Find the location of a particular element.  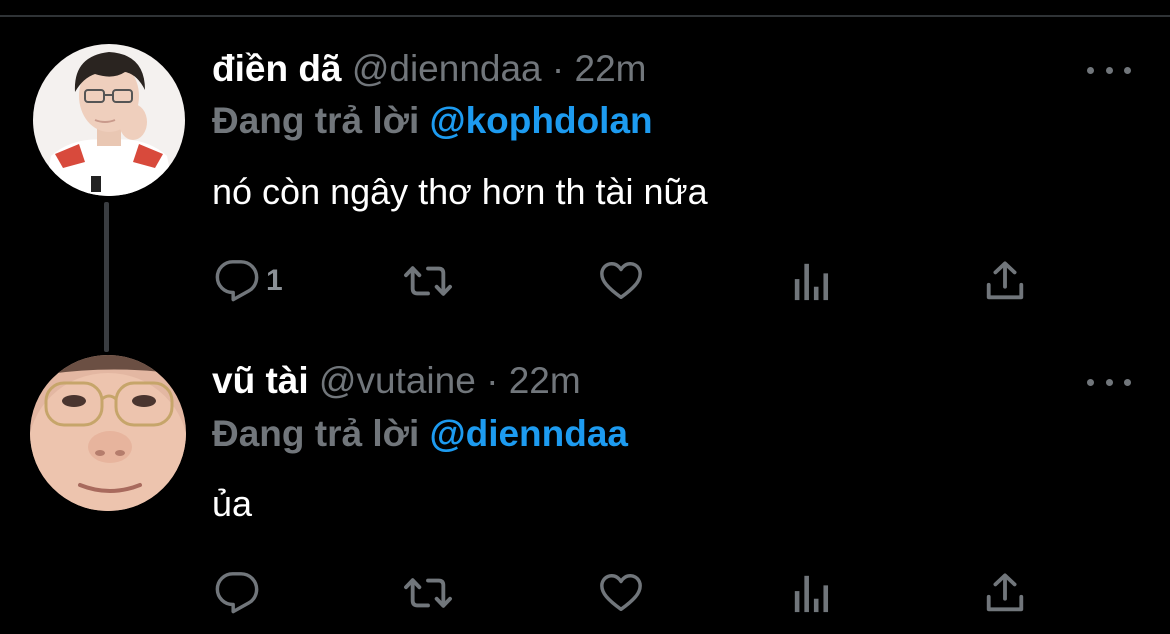

reply-context: Đang trả lời @kophdolan is located at coordinates (432, 121).